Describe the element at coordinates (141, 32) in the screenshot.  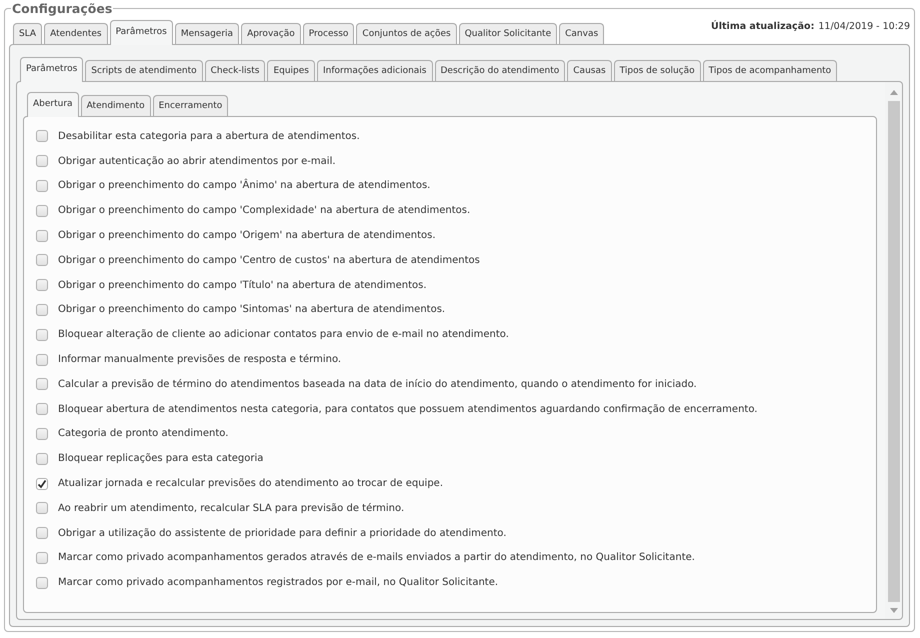
I see `tab: Parâmetros` at that location.